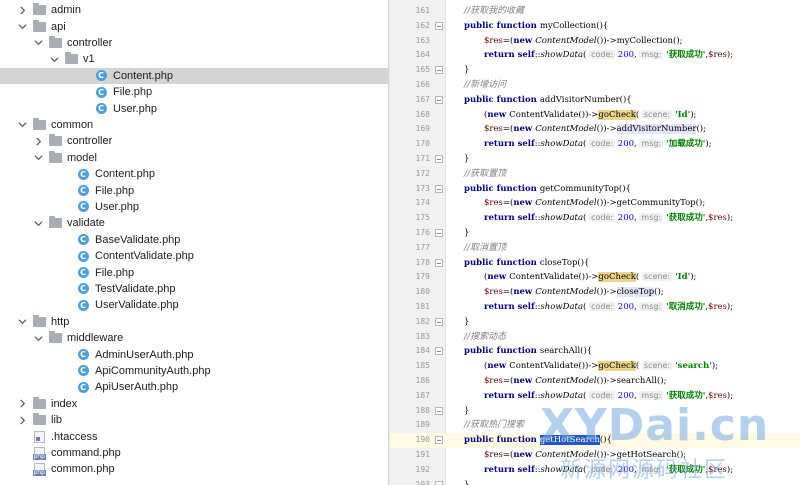  What do you see at coordinates (194, 469) in the screenshot?
I see `tree-file: common.php` at bounding box center [194, 469].